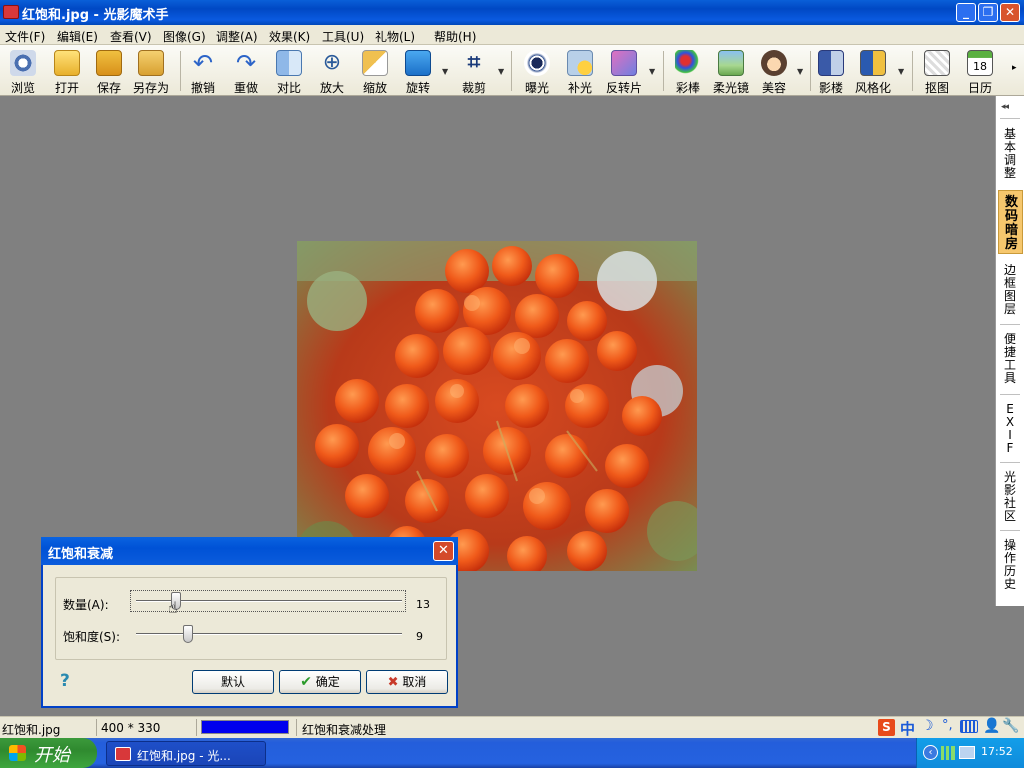 The image size is (1024, 768). What do you see at coordinates (443, 551) in the screenshot?
I see `dialog-close-button: ✕` at bounding box center [443, 551].